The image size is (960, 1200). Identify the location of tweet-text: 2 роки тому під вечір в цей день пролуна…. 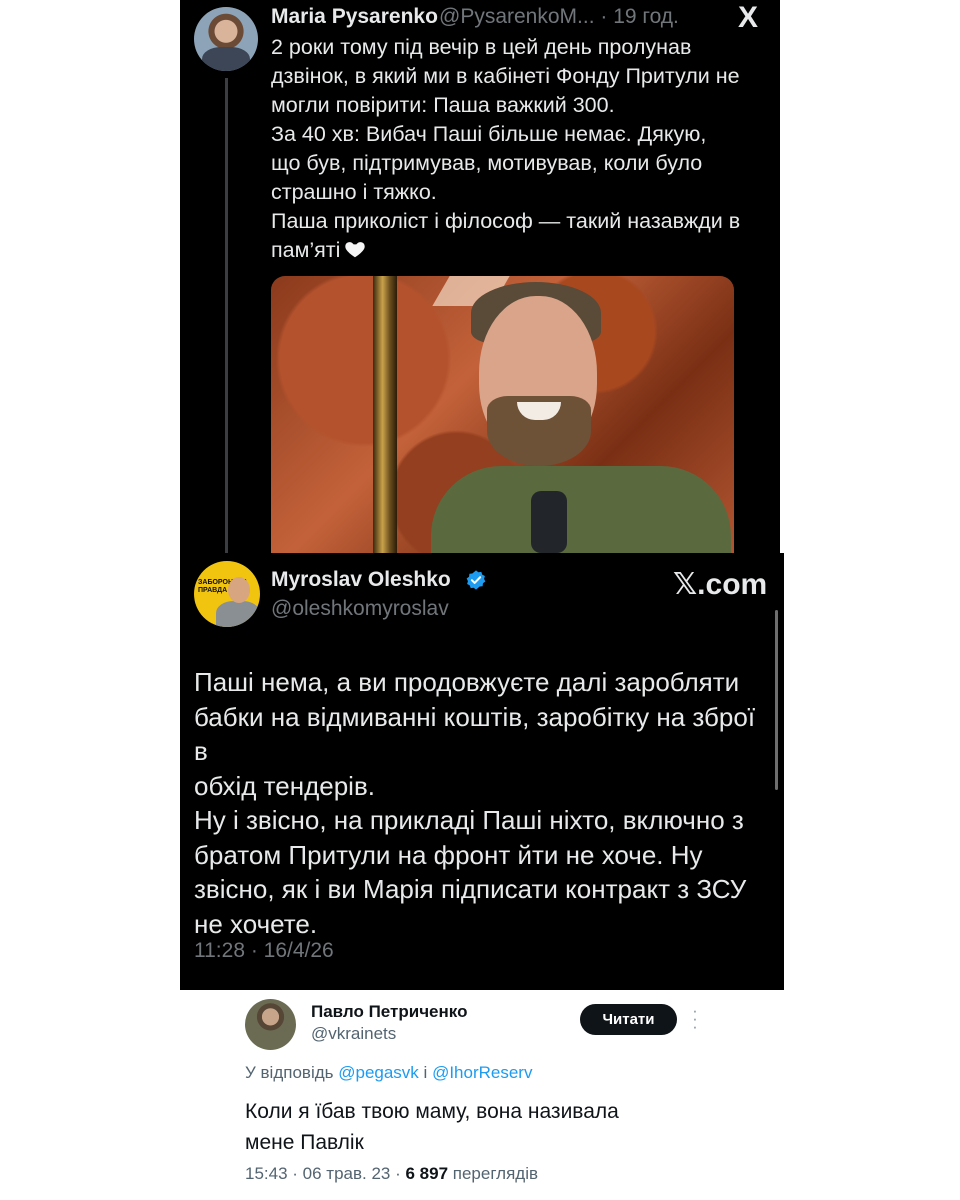
(521, 149).